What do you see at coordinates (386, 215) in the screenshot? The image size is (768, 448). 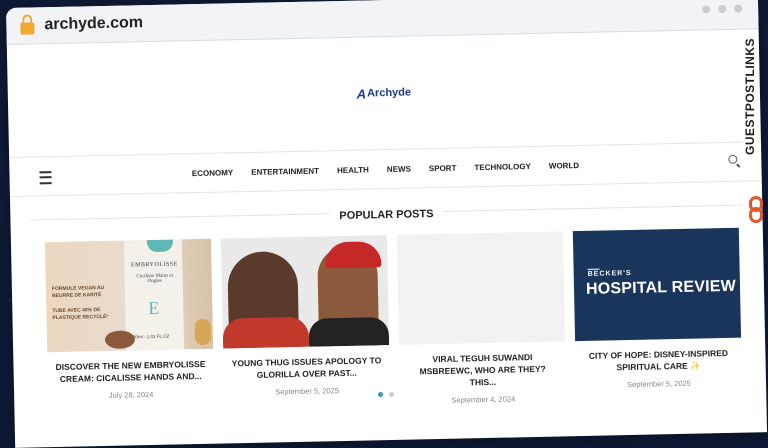 I see `section-title: POPULAR POSTS` at bounding box center [386, 215].